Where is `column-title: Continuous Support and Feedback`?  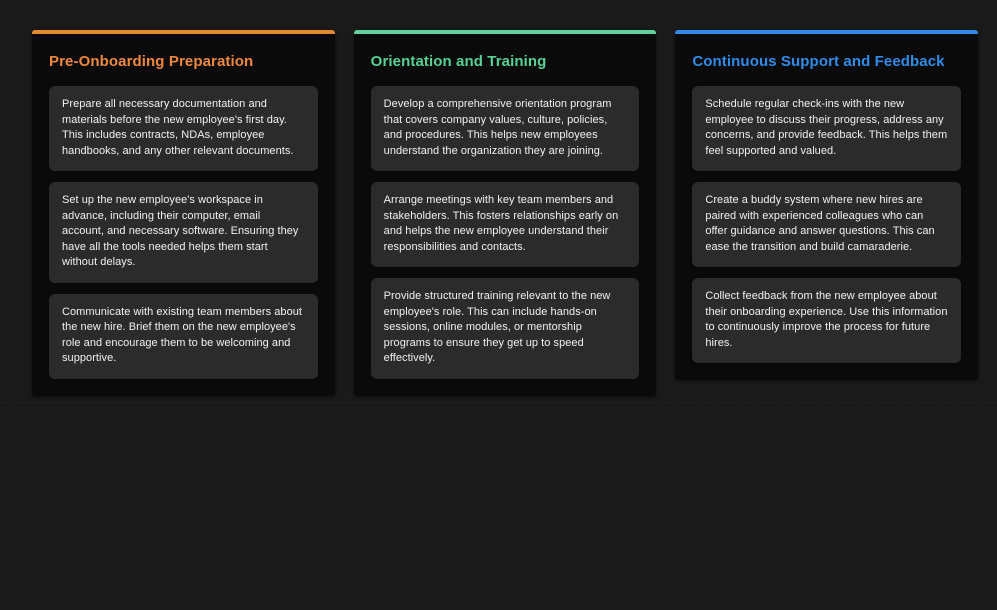
column-title: Continuous Support and Feedback is located at coordinates (818, 61).